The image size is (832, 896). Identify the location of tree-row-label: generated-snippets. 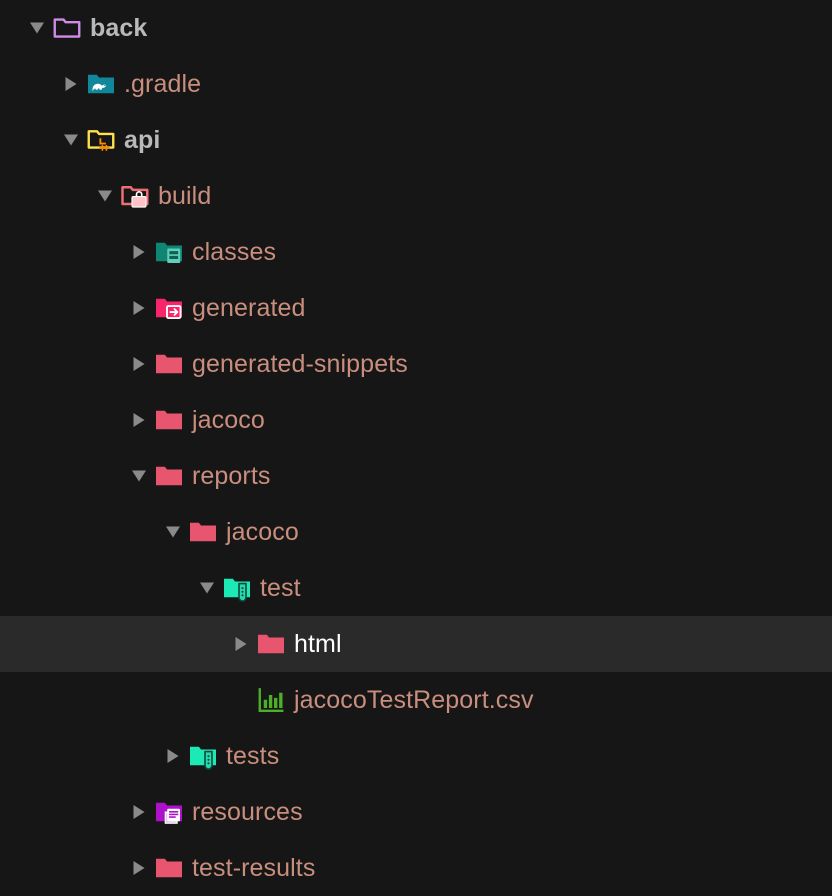
(300, 363).